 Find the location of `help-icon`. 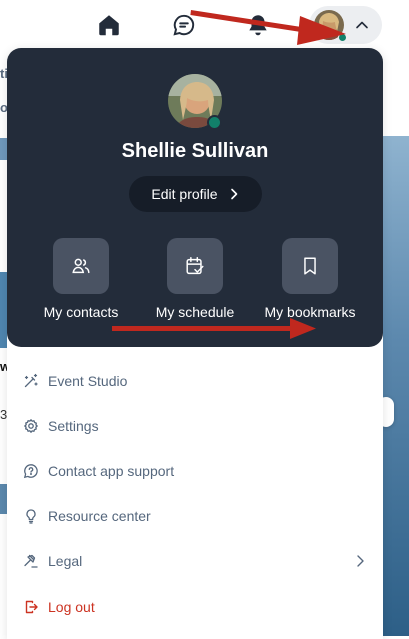

help-icon is located at coordinates (31, 471).